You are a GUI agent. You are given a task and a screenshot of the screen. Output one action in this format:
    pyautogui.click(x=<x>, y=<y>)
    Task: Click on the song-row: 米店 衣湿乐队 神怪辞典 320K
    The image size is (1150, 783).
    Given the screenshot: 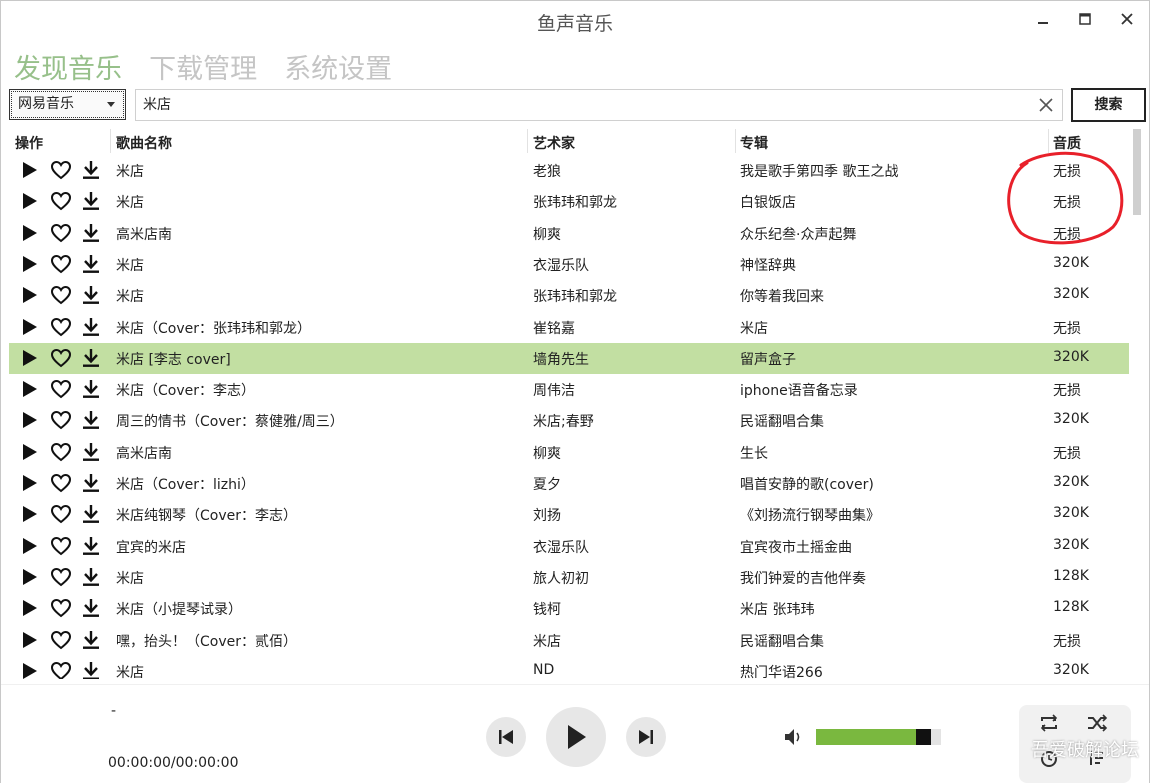 What is the action you would take?
    pyautogui.click(x=569, y=264)
    